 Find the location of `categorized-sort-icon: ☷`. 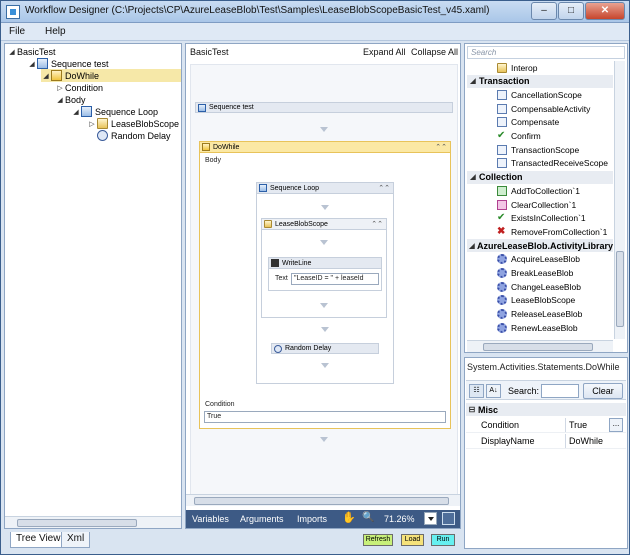

categorized-sort-icon: ☷ is located at coordinates (476, 391).